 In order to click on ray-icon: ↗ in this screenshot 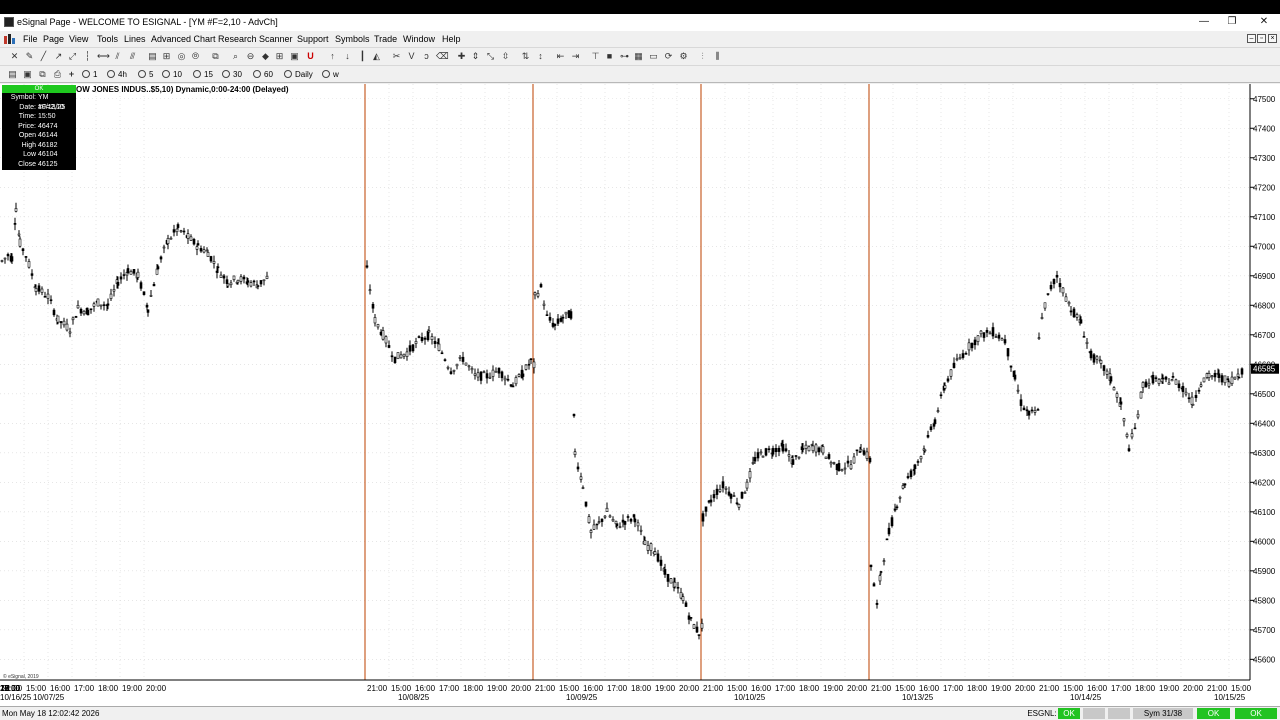, I will do `click(58, 56)`.